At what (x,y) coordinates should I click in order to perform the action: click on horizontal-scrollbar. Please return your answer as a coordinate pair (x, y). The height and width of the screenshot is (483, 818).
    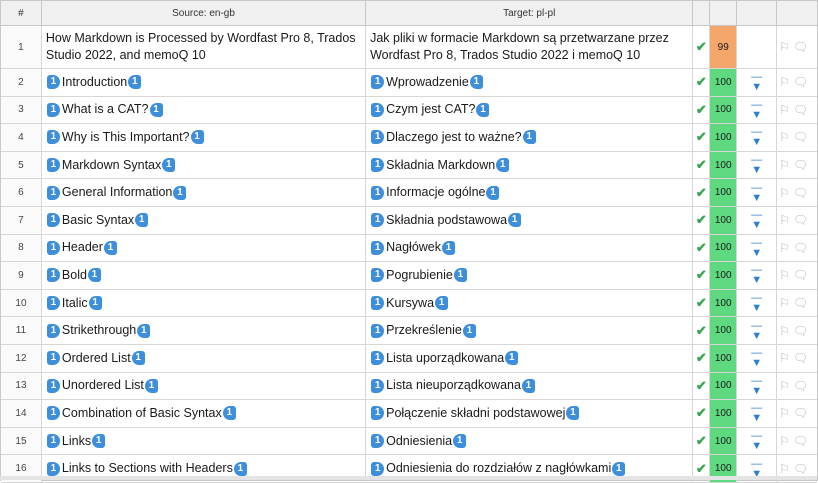
    Looking at the image, I should click on (408, 478).